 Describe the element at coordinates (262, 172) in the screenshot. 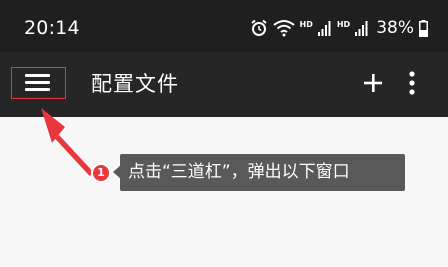

I see `instruction-tooltip: 点击“三道杠”，弹出以下窗口` at that location.